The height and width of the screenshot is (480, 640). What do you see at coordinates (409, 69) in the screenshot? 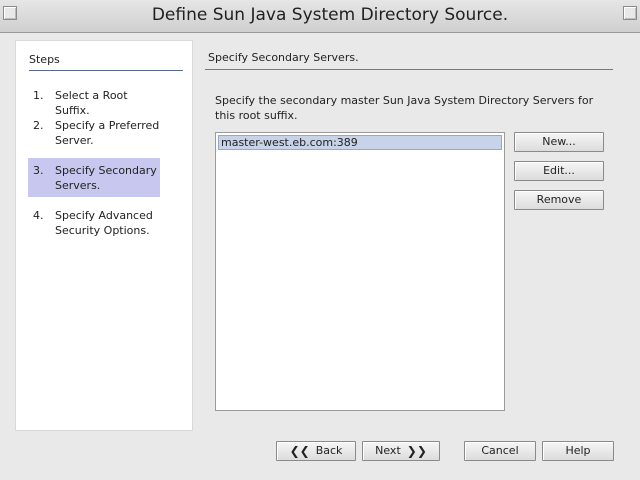
I see `section-divider` at bounding box center [409, 69].